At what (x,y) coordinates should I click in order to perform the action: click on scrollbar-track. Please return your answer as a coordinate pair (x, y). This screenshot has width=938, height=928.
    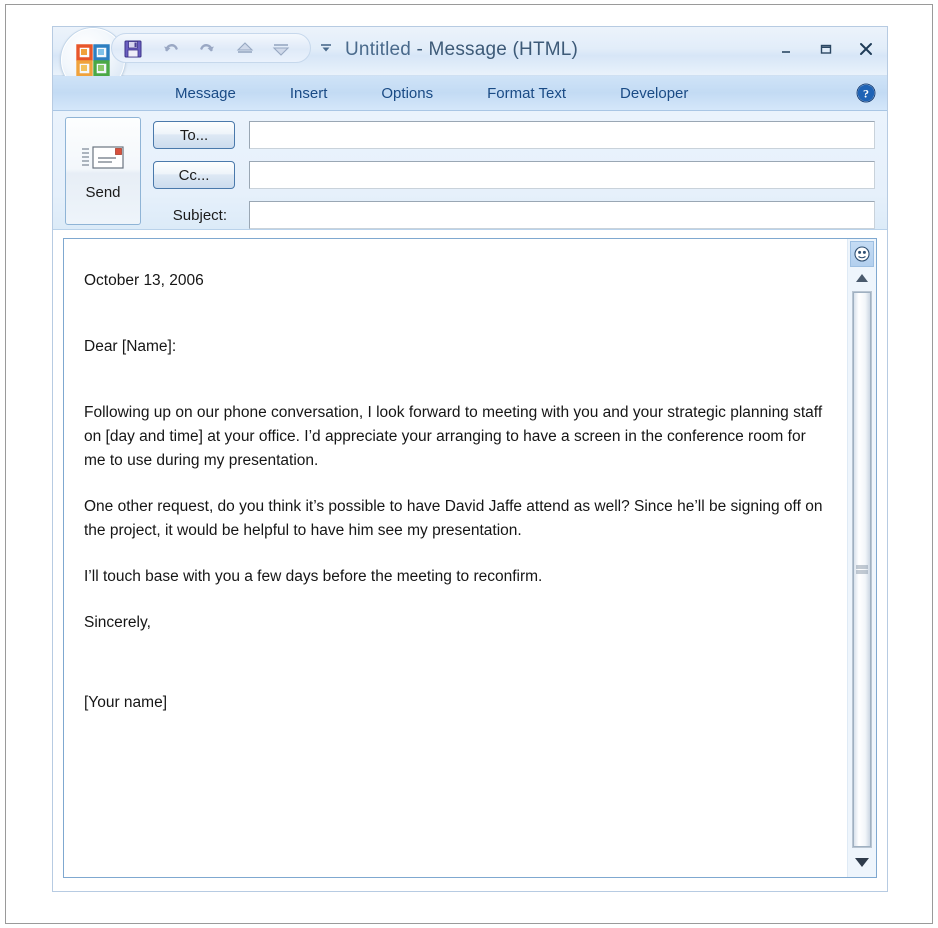
    Looking at the image, I should click on (862, 569).